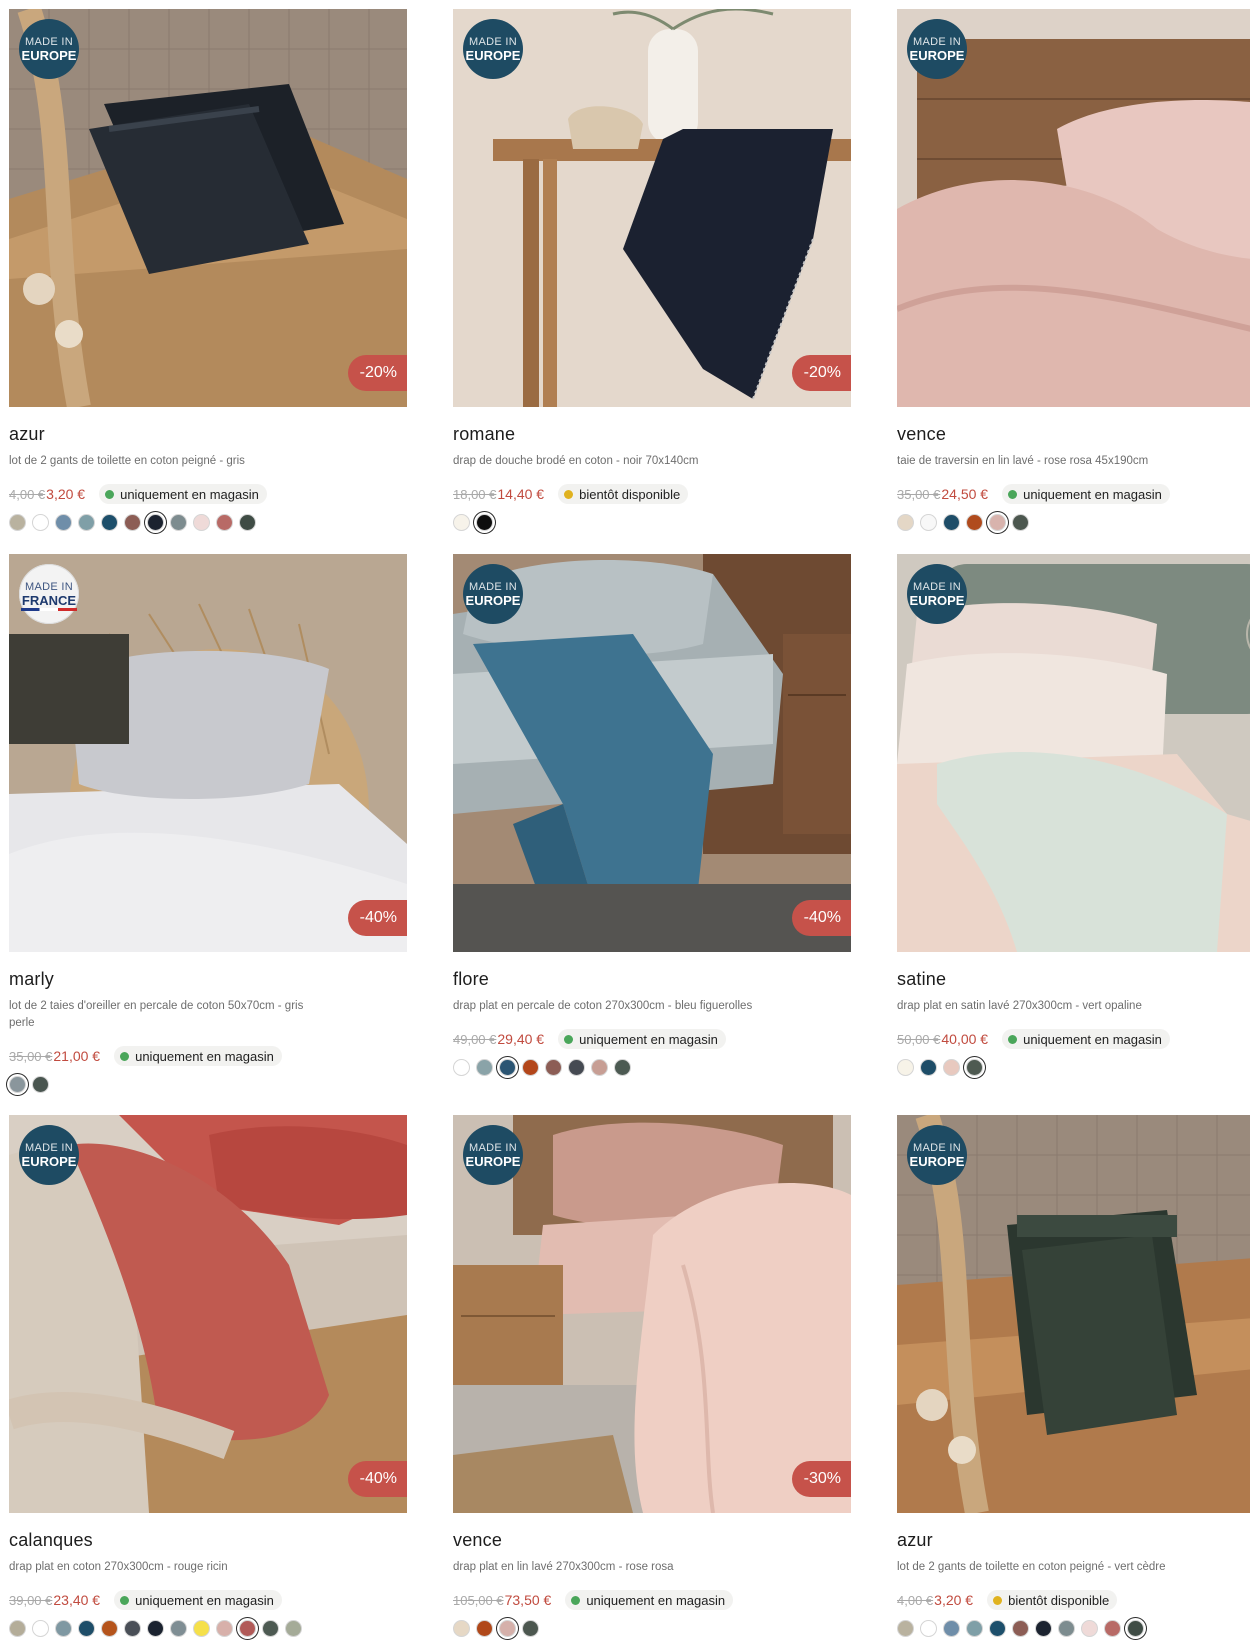 The image size is (1250, 1651). What do you see at coordinates (208, 753) in the screenshot?
I see `product-image: MADE IN FRANCE -40%` at bounding box center [208, 753].